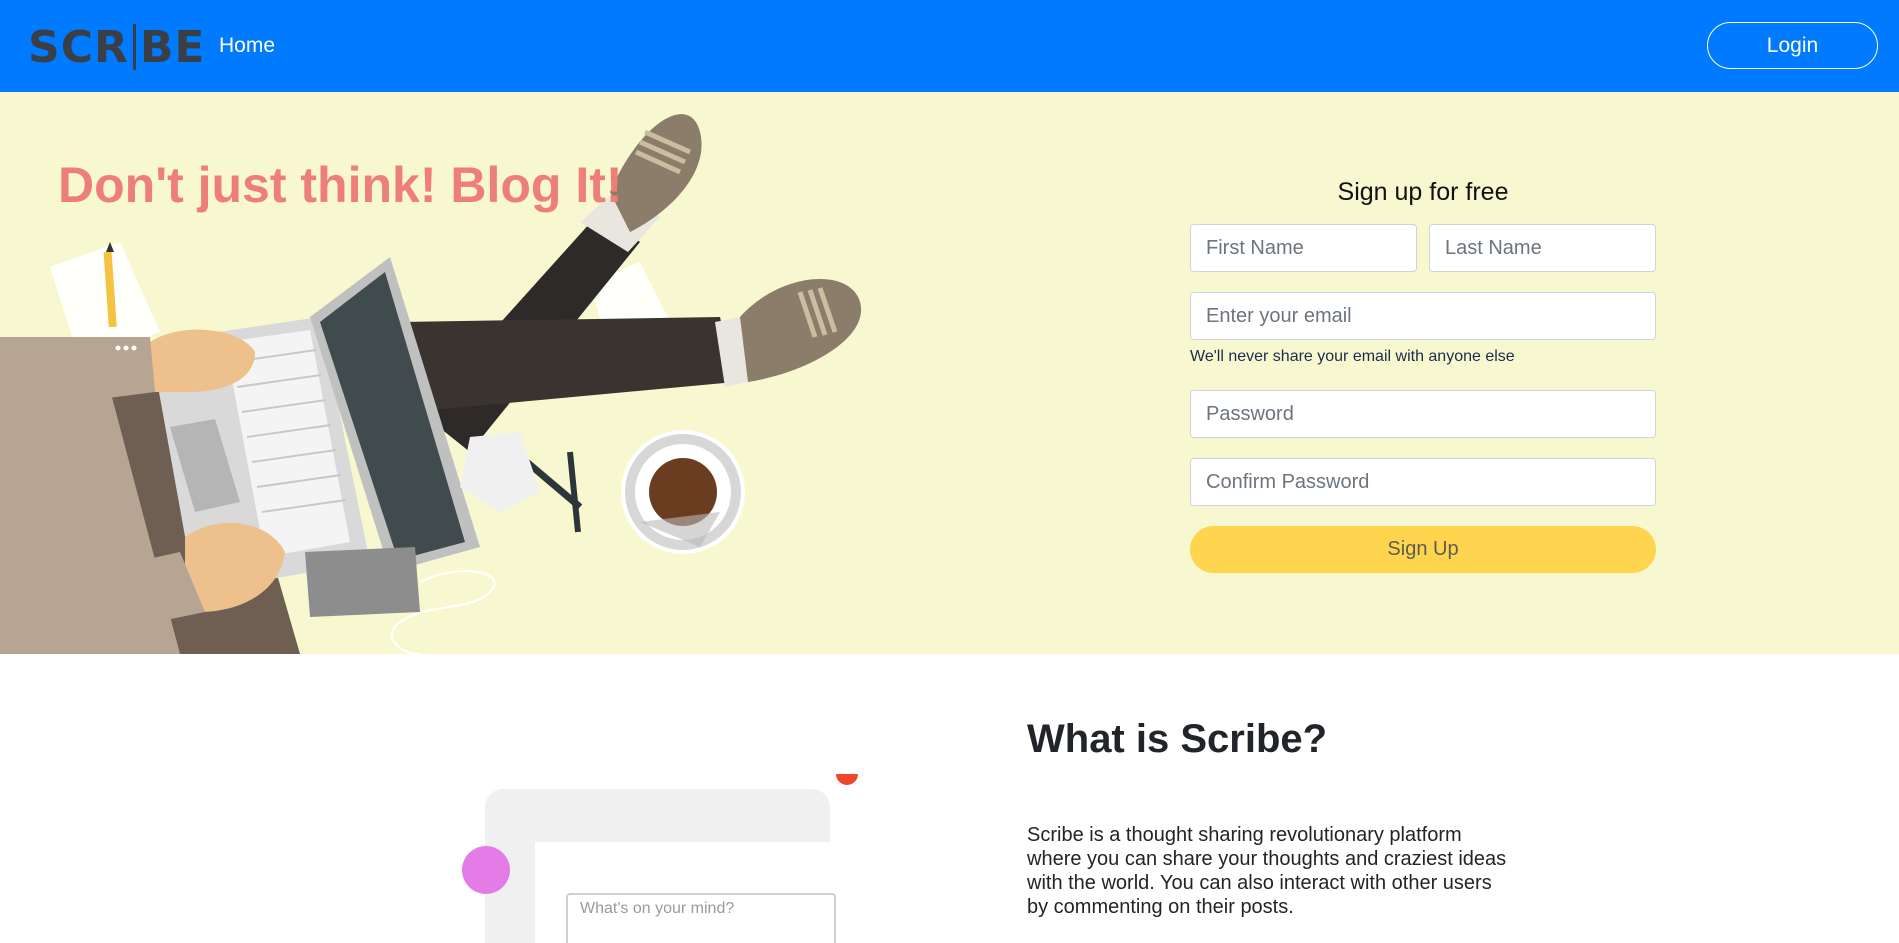  I want to click on name-row: First Name Last Name, so click(1423, 248).